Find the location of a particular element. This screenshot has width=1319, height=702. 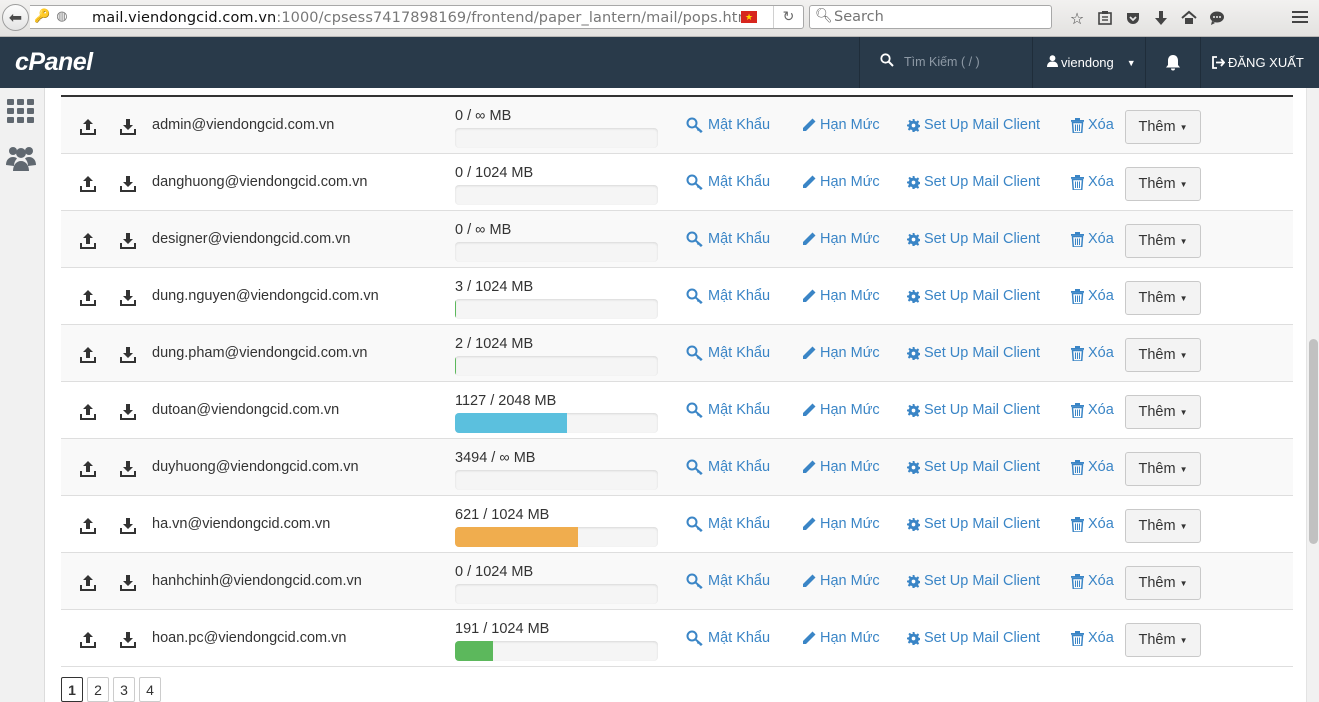

notifications-button is located at coordinates (1173, 62).